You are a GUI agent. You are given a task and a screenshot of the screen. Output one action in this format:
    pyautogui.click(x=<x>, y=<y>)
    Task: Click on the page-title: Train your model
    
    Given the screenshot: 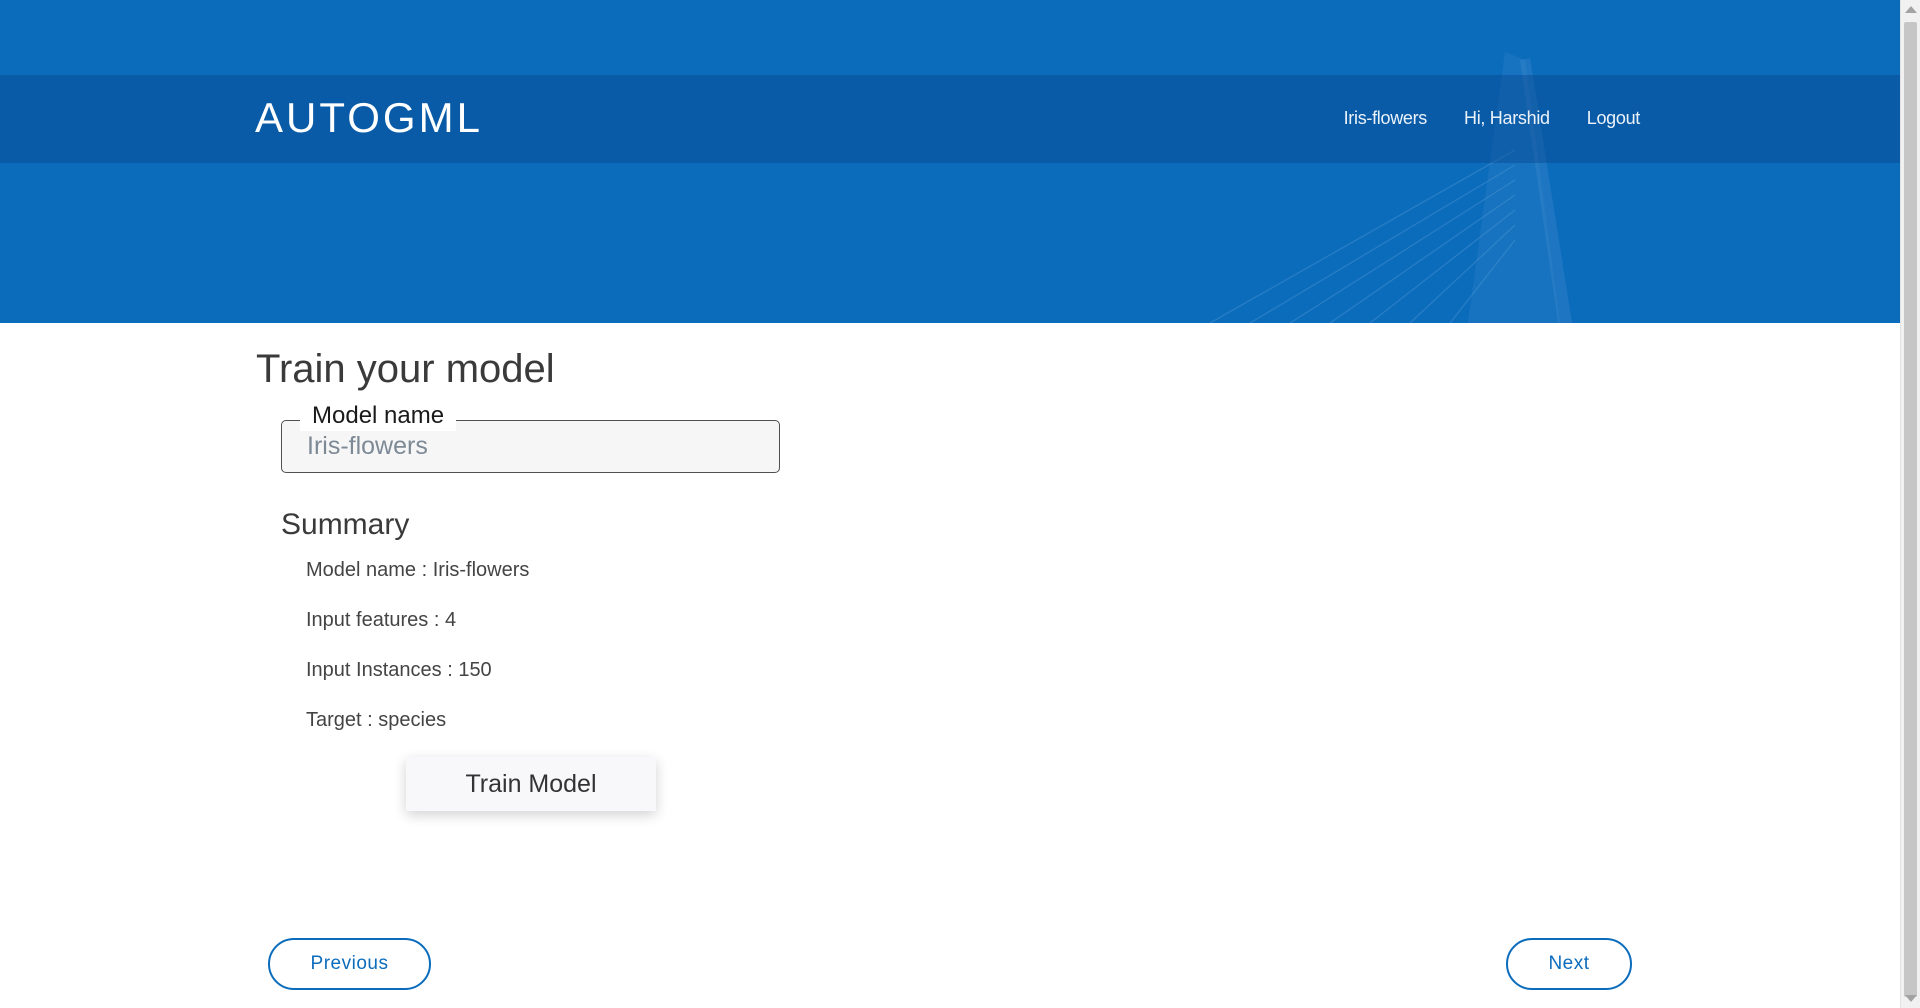 What is the action you would take?
    pyautogui.click(x=405, y=369)
    